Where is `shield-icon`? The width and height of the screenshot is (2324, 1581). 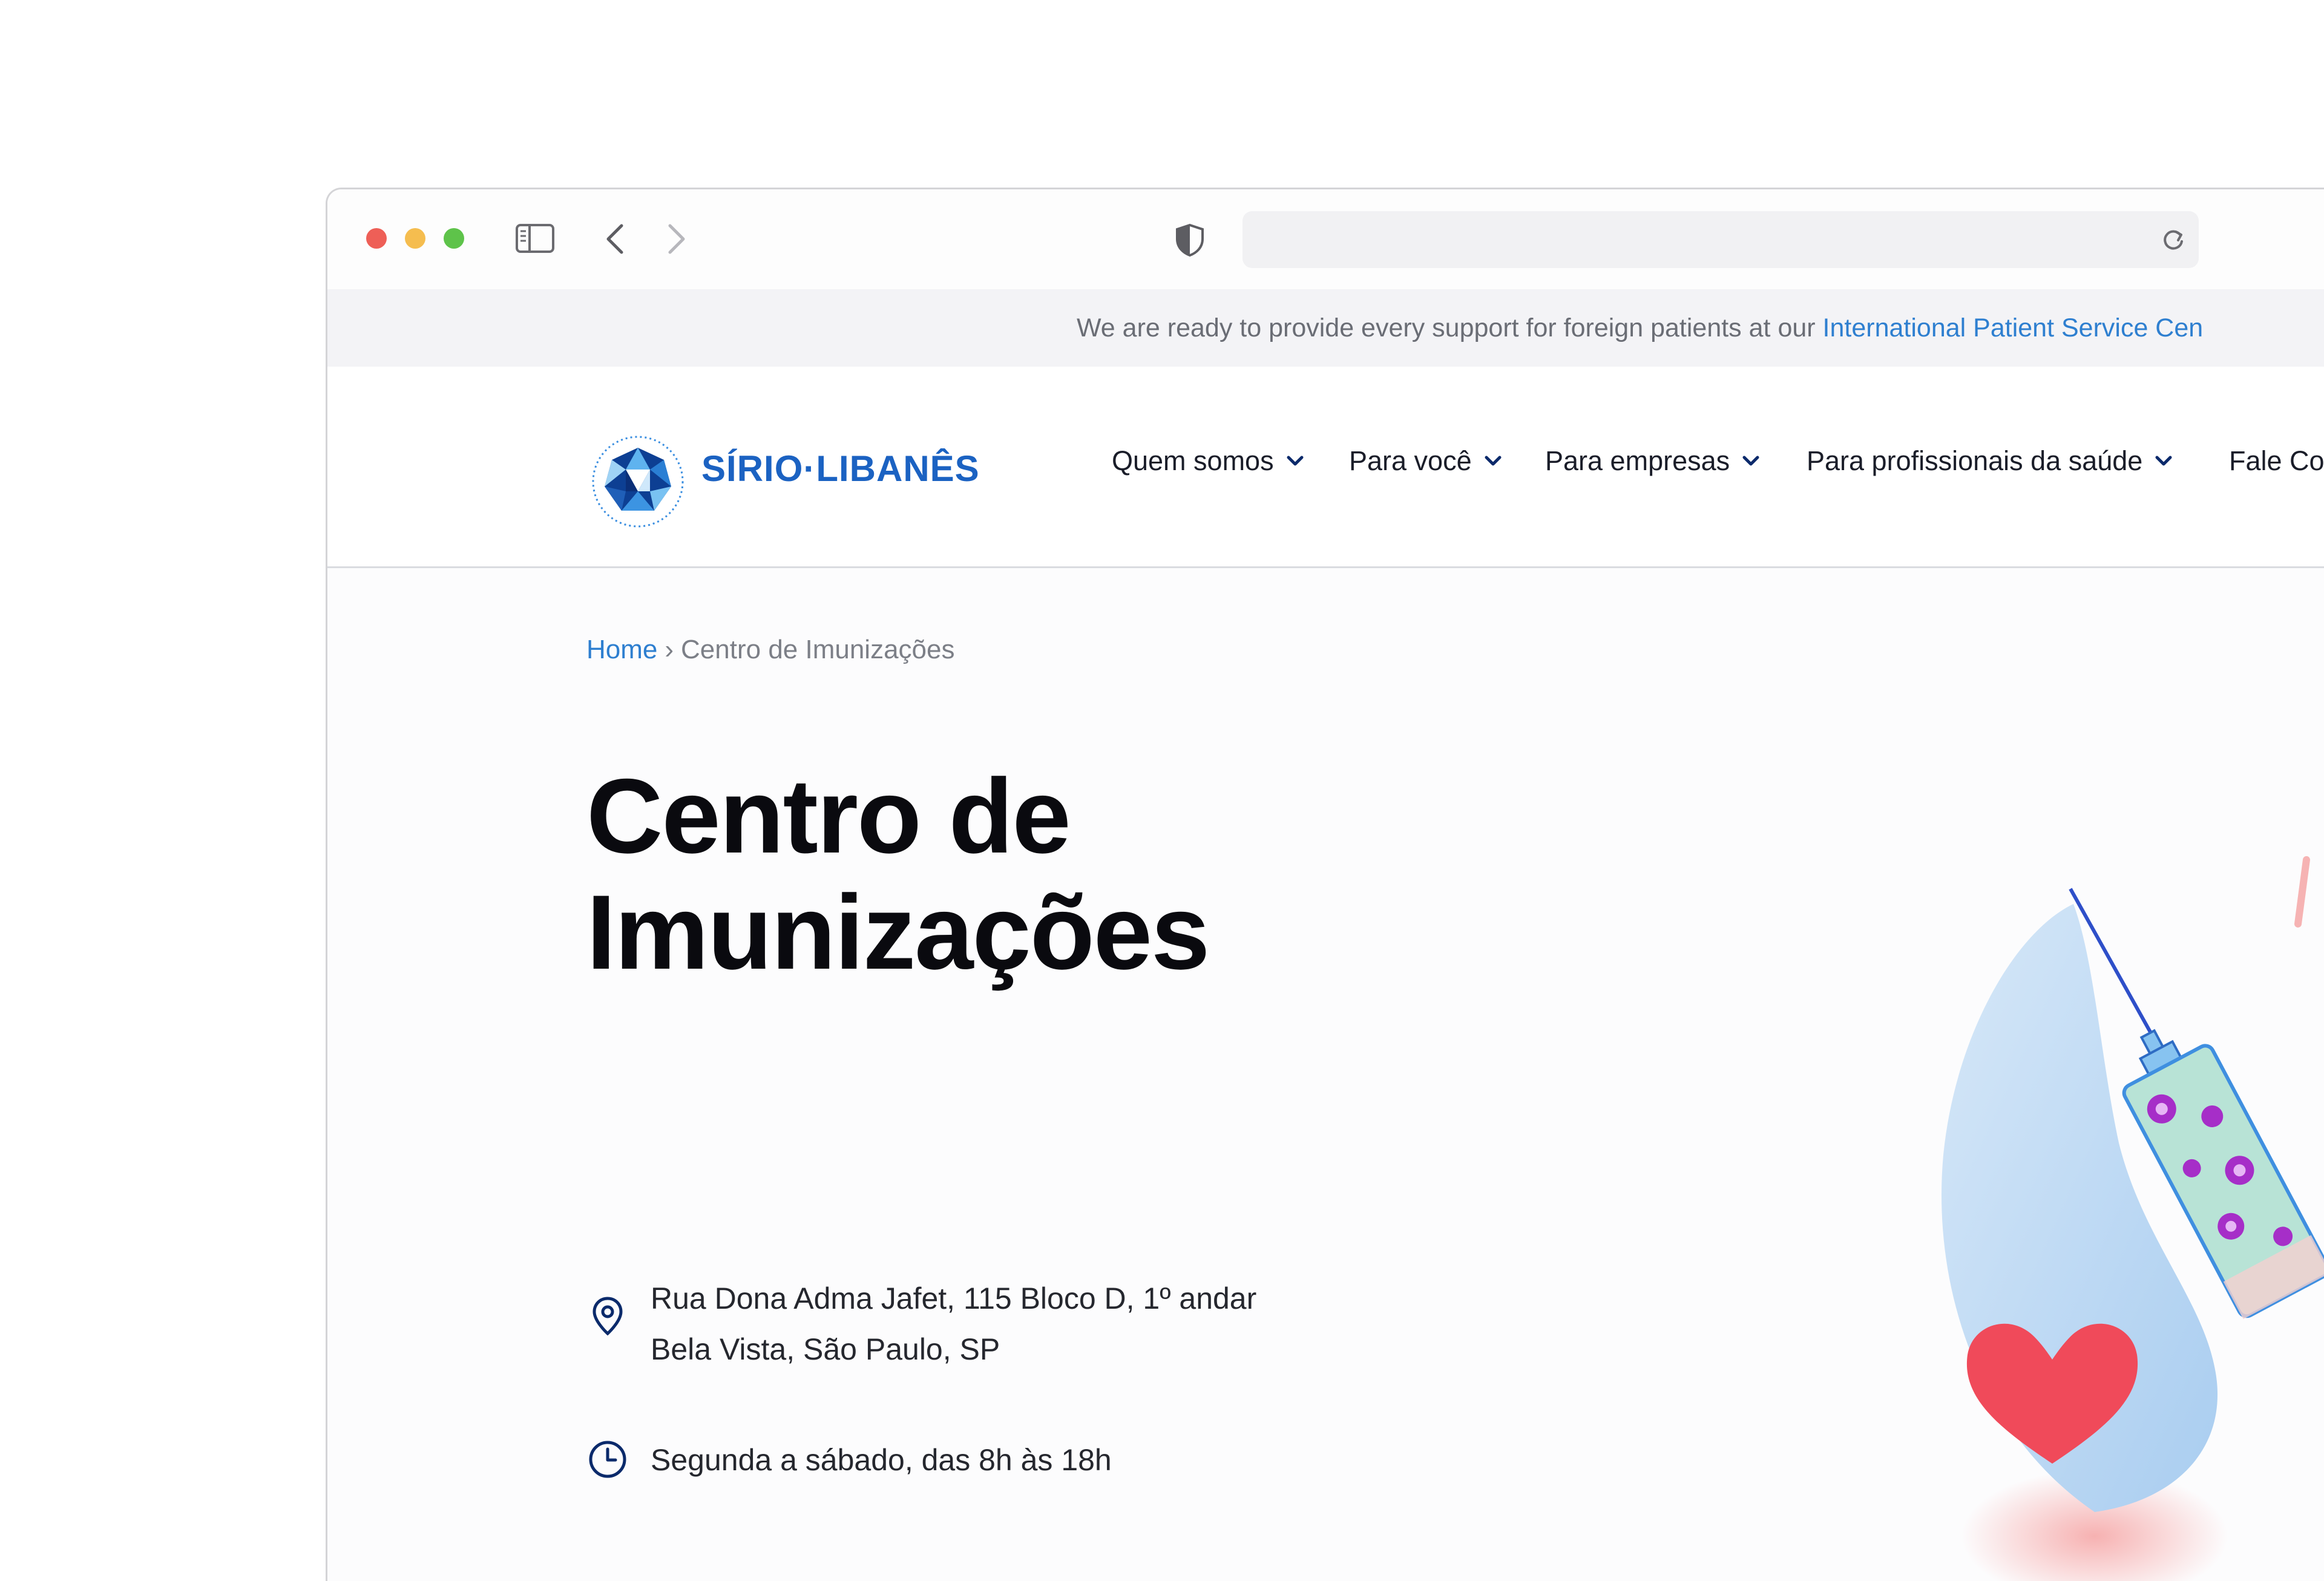 shield-icon is located at coordinates (1190, 240).